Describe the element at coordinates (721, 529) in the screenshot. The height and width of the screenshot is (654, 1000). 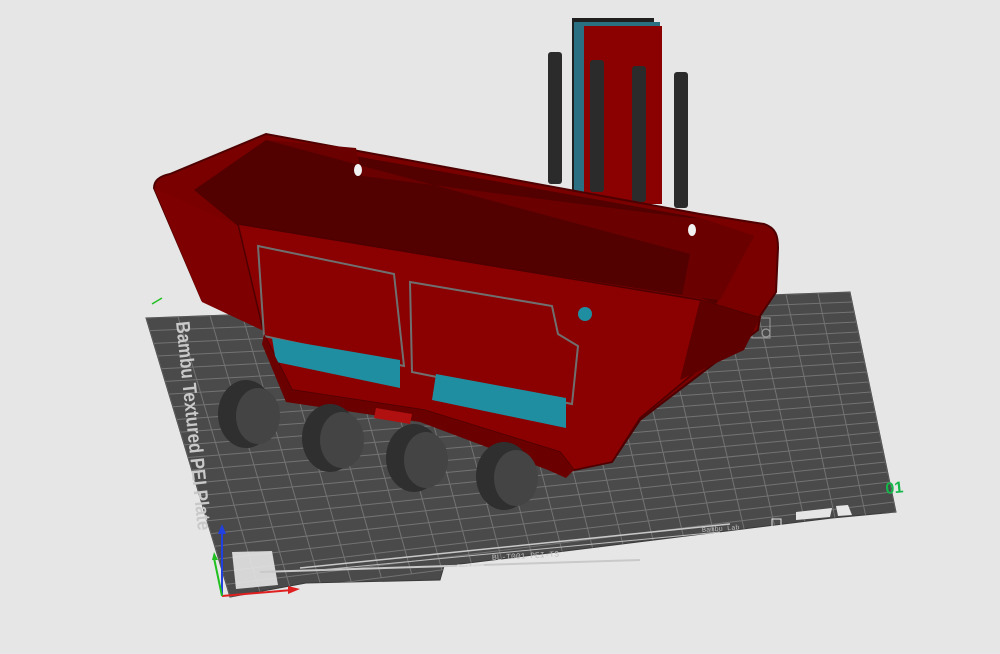
I see `plate-right-strip-text: Bambu Lab` at that location.